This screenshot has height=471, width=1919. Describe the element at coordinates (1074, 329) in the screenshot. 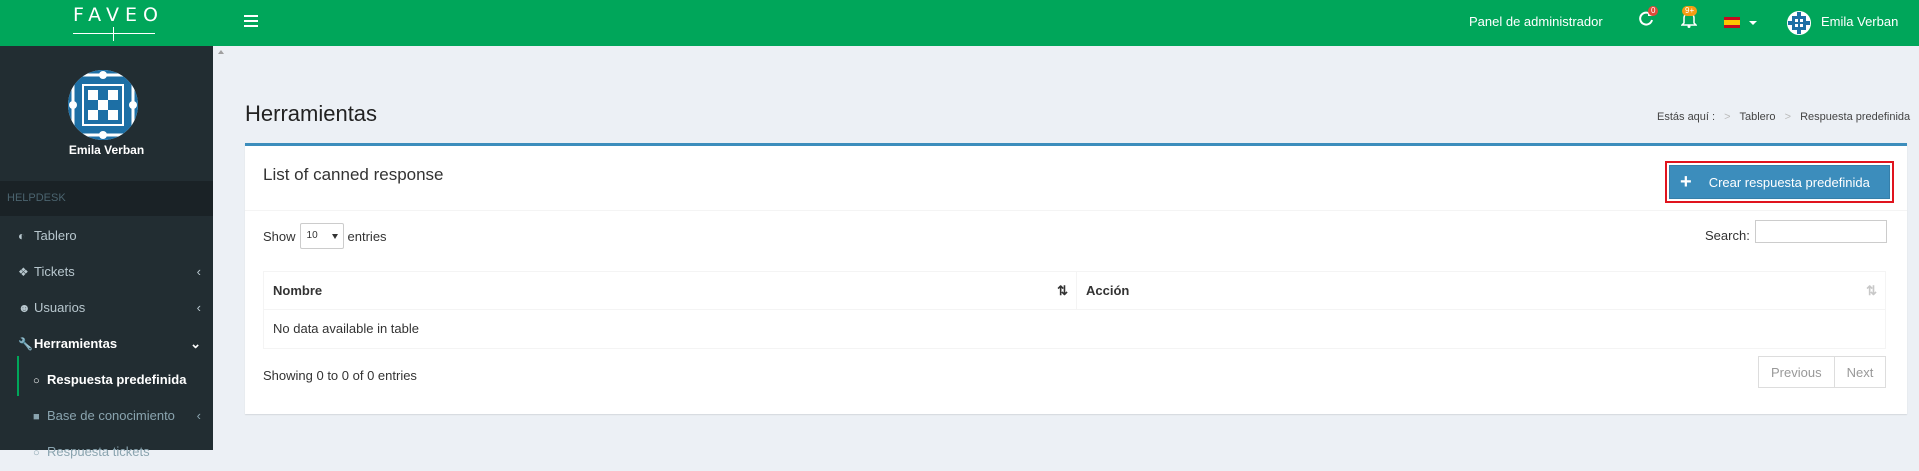

I see `table-row: No data available in table` at that location.